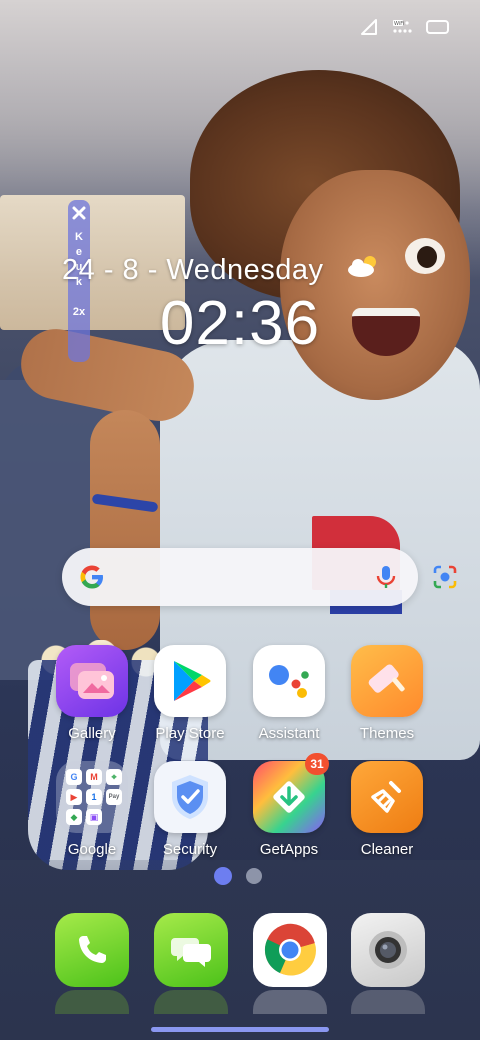  I want to click on app-label: Themes, so click(387, 733).